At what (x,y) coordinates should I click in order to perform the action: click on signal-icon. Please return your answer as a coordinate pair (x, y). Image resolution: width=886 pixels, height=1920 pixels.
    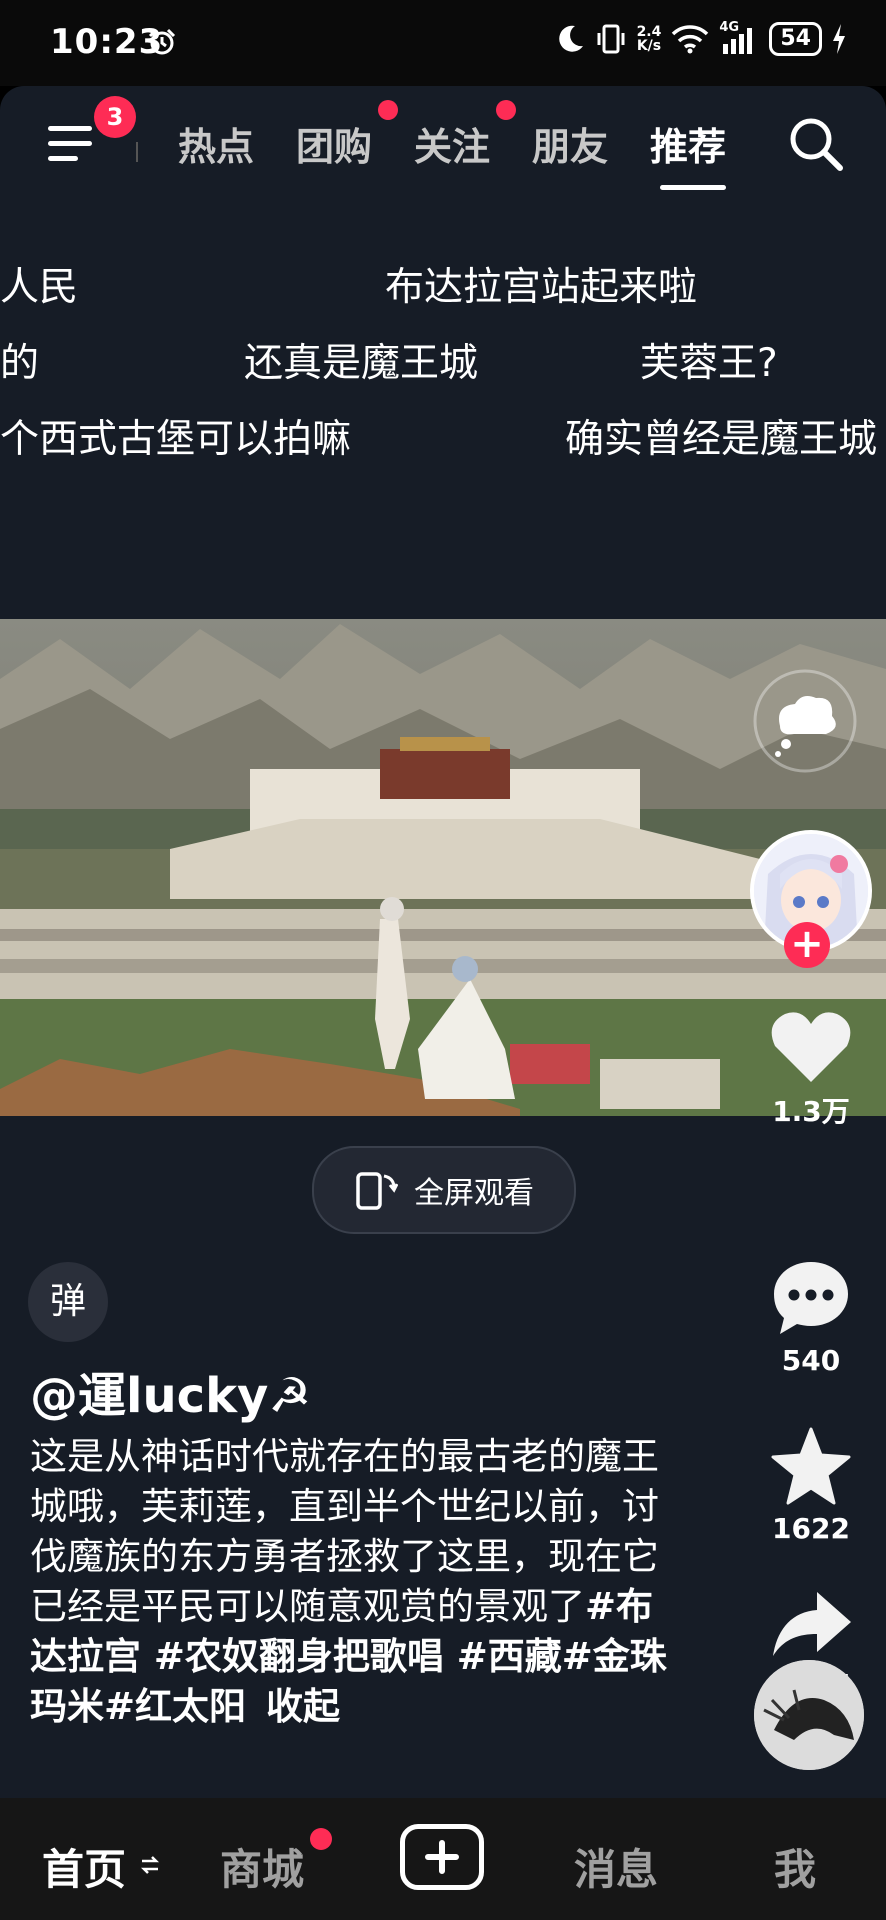
    Looking at the image, I should click on (738, 41).